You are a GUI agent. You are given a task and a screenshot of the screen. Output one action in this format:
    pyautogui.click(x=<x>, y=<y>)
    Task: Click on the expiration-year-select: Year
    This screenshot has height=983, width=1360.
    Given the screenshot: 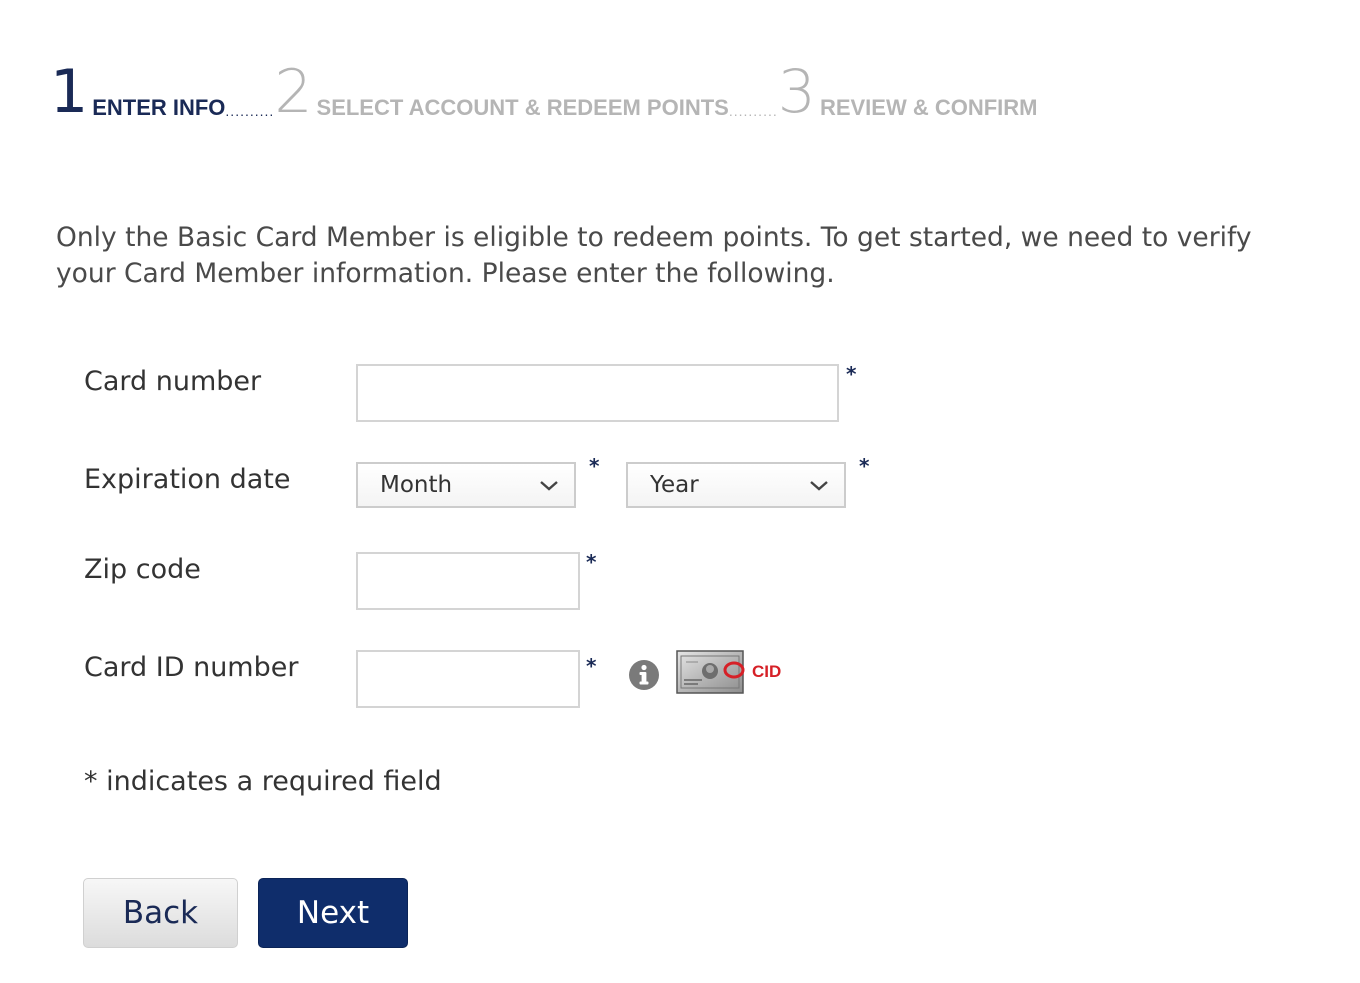 What is the action you would take?
    pyautogui.click(x=736, y=485)
    